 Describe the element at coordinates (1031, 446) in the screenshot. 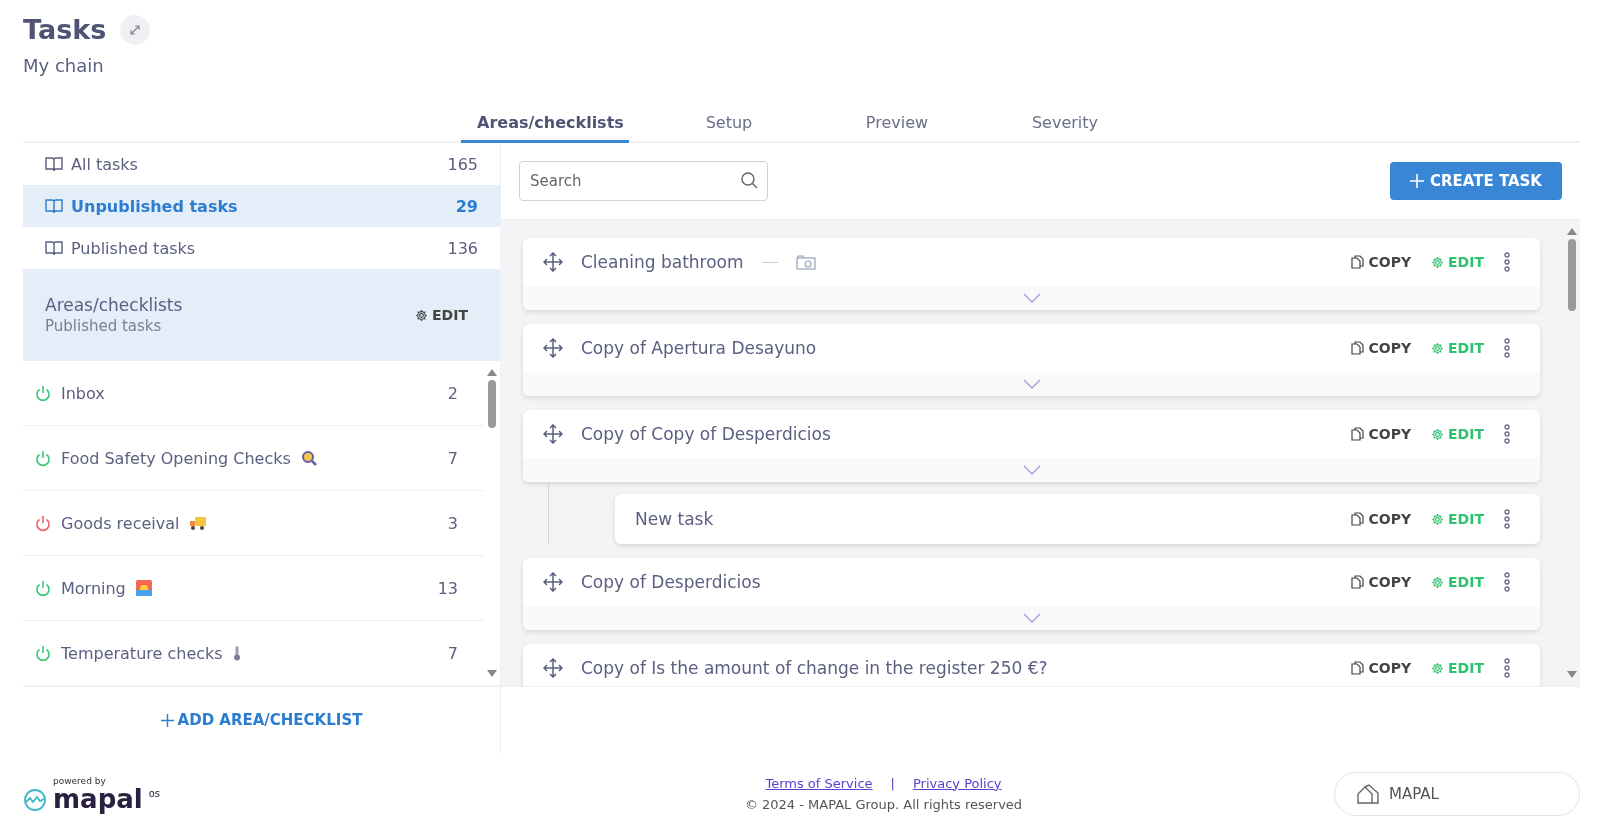

I see `task-card: Copy of Copy of Desperdicios COPY EDIT` at that location.